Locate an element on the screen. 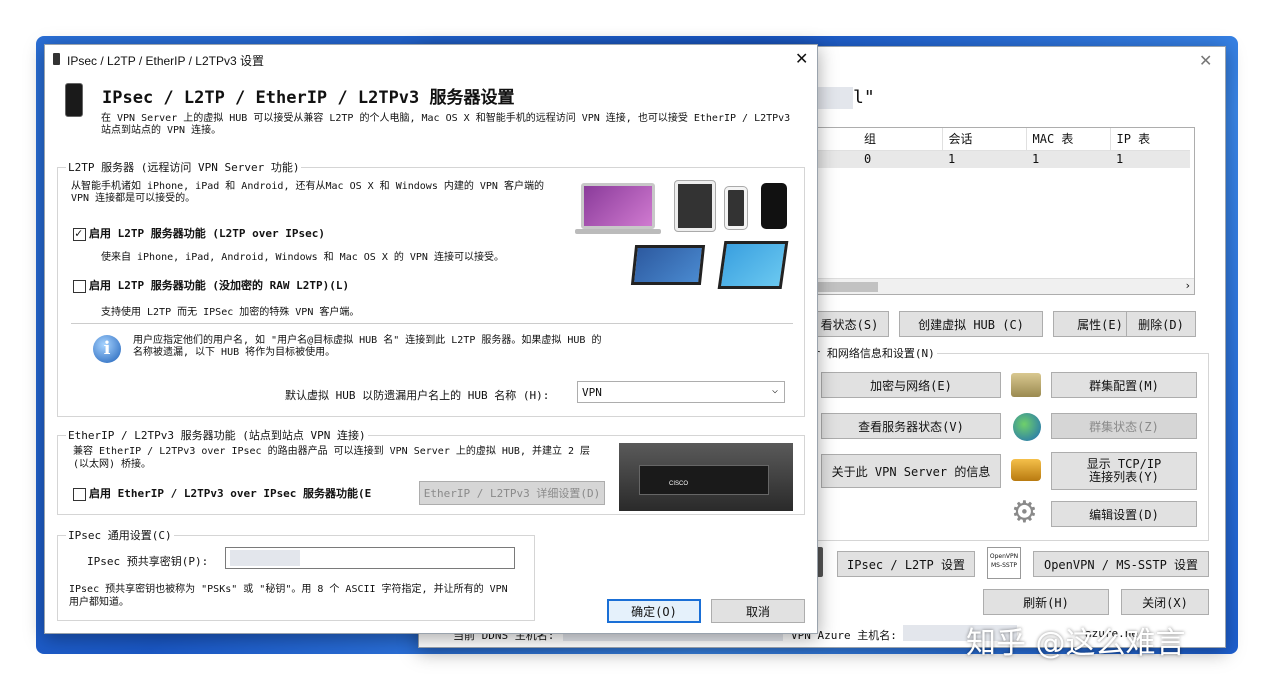  redacted-psk is located at coordinates (265, 558).